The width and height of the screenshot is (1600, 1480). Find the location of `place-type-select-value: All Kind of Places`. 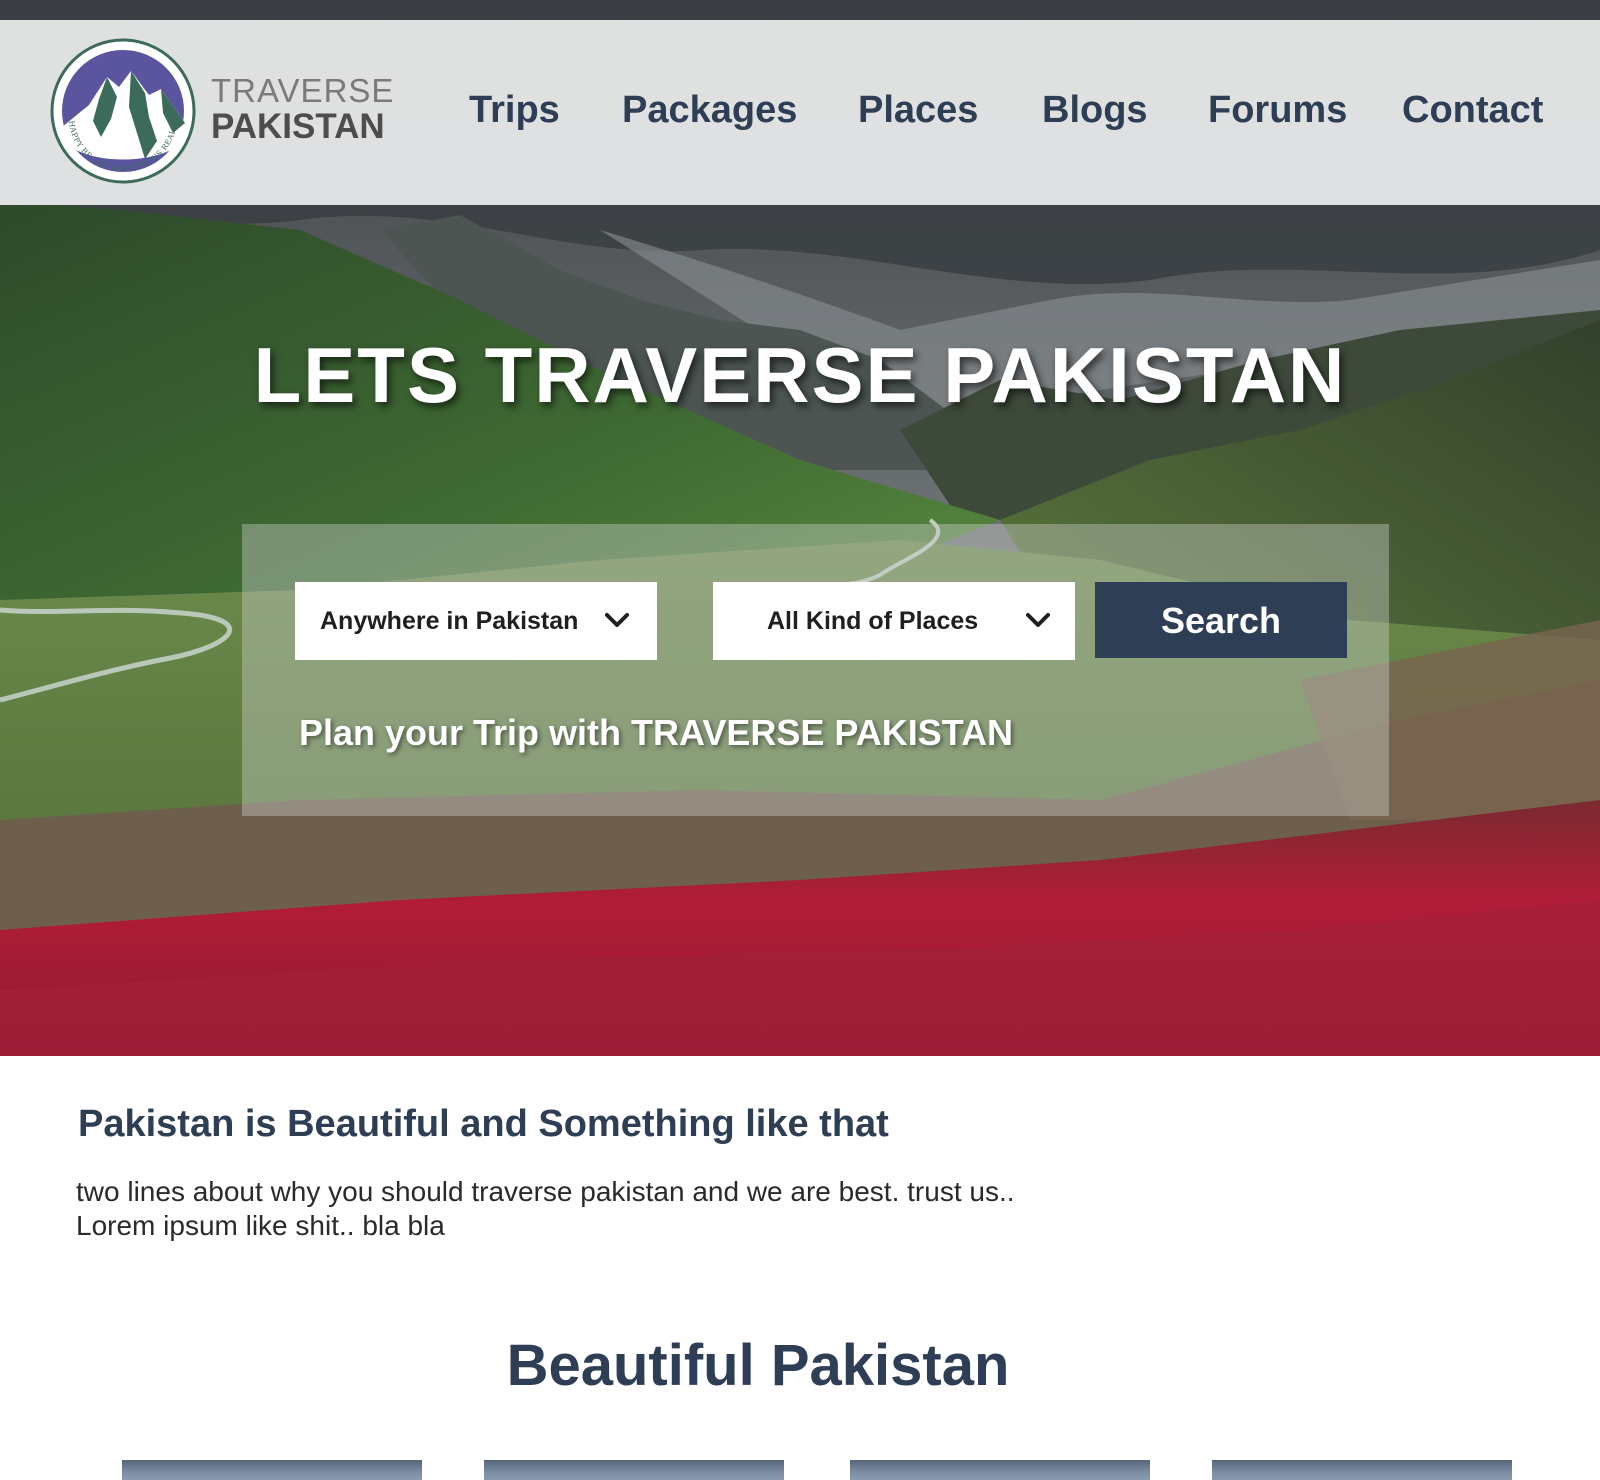

place-type-select-value: All Kind of Places is located at coordinates (873, 621).